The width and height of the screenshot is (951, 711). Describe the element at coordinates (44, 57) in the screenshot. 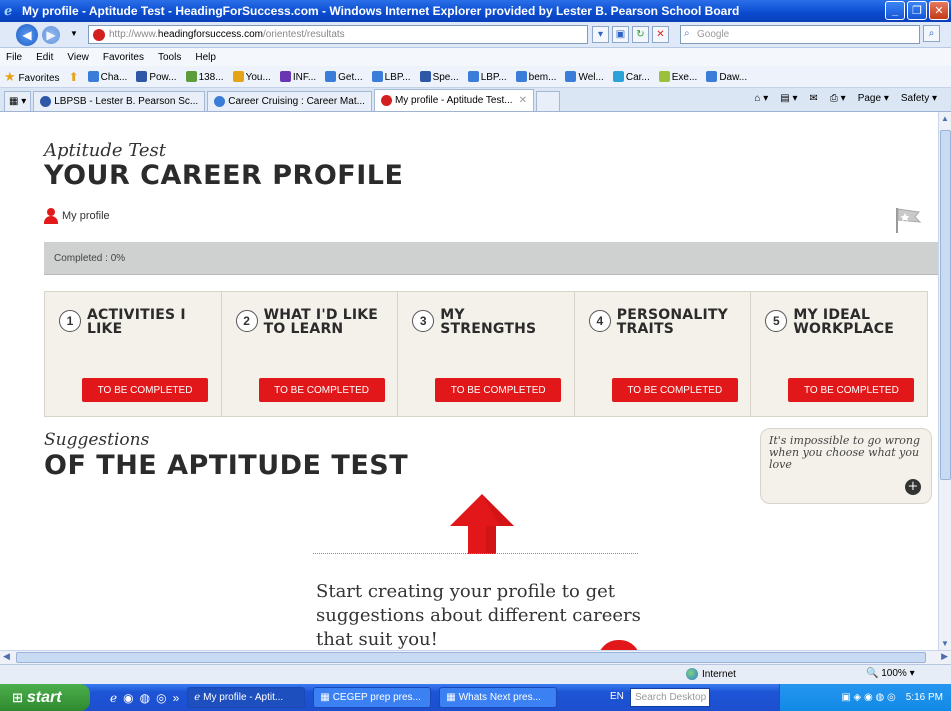

I see `menu-edit: Edit` at that location.